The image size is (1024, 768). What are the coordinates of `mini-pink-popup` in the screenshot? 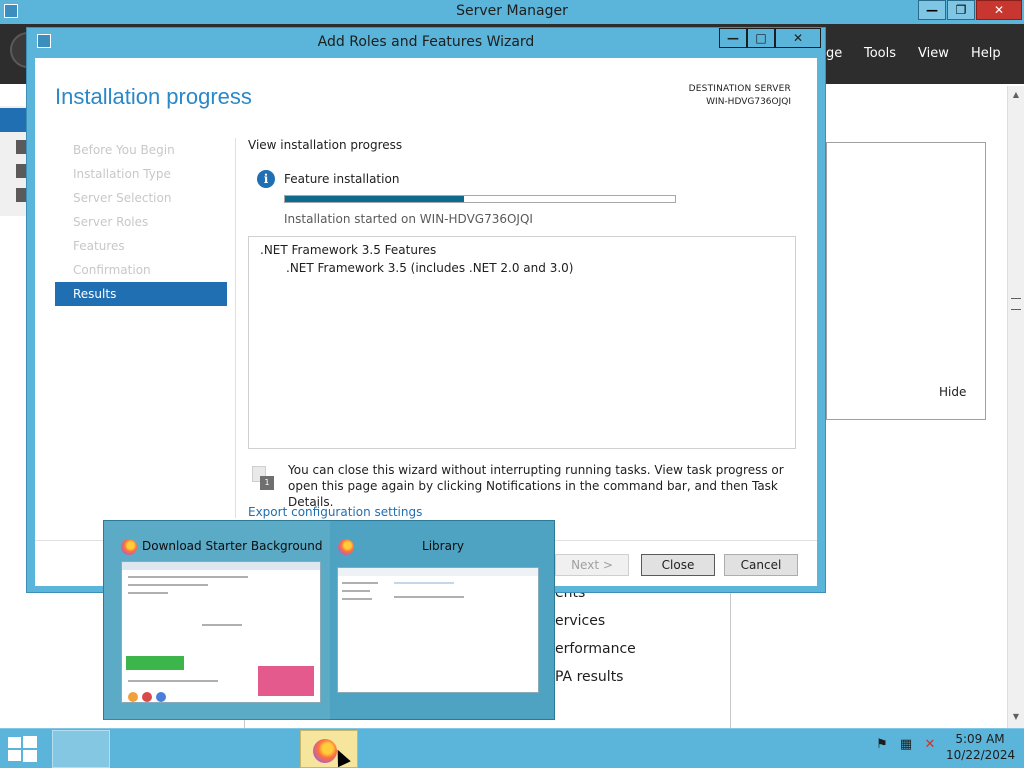 It's located at (286, 681).